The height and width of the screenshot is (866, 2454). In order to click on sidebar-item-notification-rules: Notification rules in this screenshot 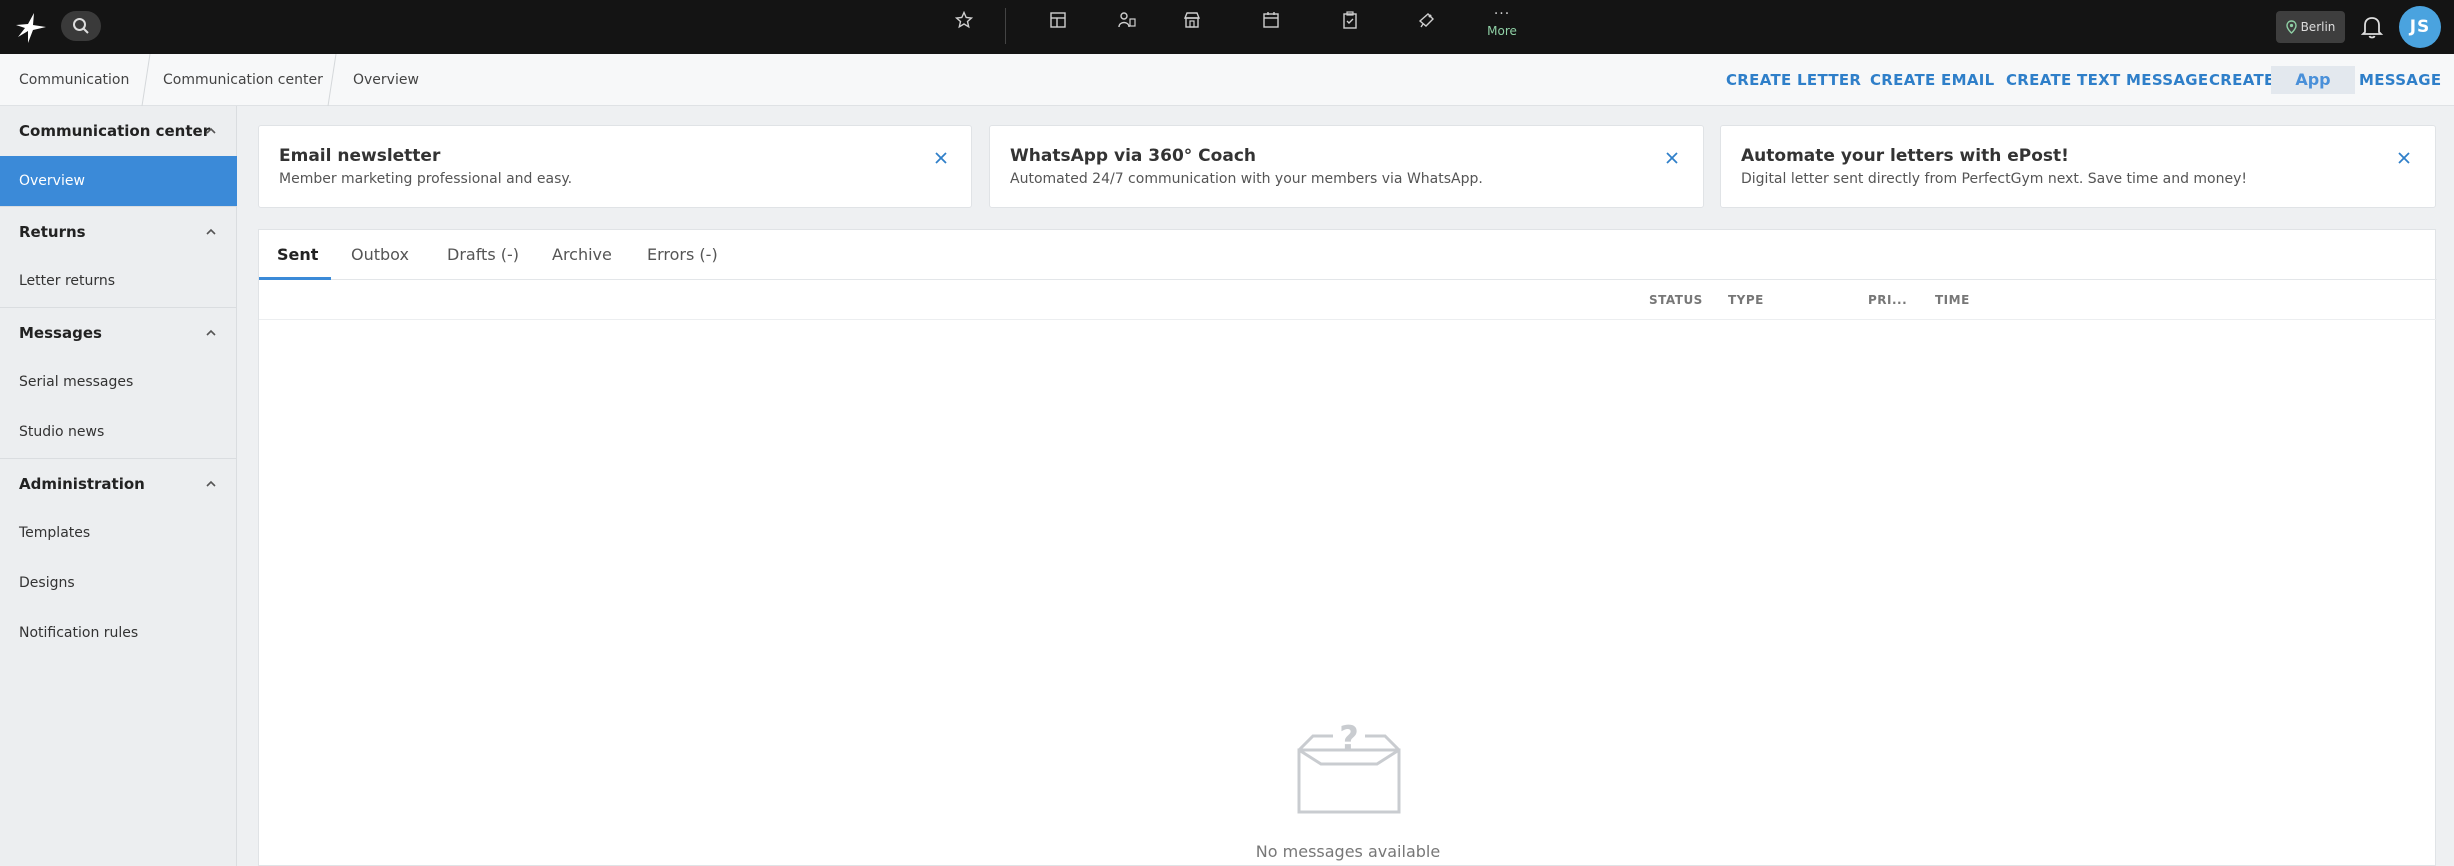, I will do `click(118, 633)`.